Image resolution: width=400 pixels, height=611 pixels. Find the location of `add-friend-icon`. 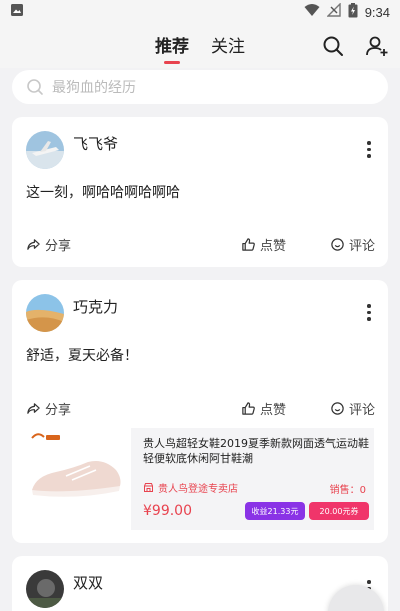

add-friend-icon is located at coordinates (377, 46).